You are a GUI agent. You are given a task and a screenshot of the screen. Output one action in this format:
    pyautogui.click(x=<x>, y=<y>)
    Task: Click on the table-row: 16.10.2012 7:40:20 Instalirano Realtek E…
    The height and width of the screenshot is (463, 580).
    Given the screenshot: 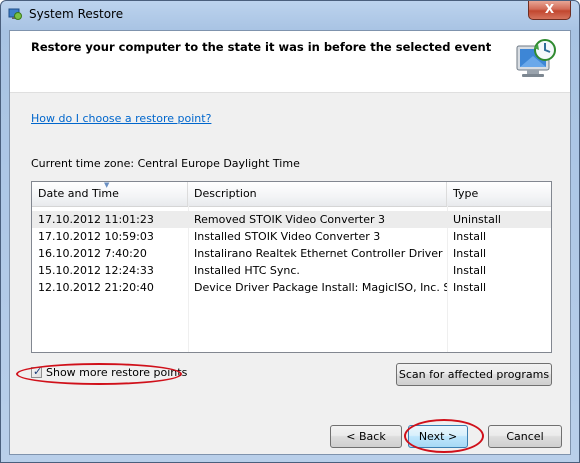 What is the action you would take?
    pyautogui.click(x=291, y=253)
    